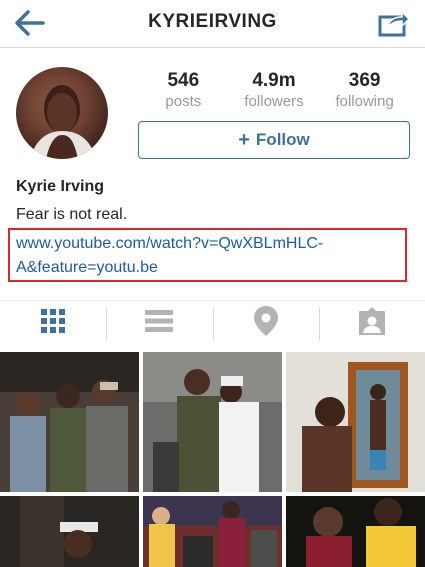  What do you see at coordinates (274, 80) in the screenshot?
I see `followers-count: 4.9m` at bounding box center [274, 80].